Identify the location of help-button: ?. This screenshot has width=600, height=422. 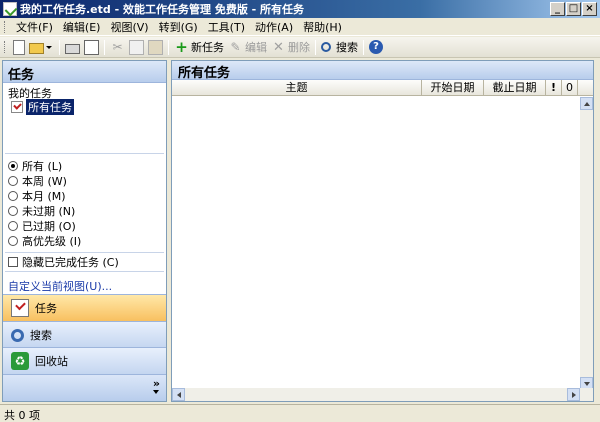
(376, 47).